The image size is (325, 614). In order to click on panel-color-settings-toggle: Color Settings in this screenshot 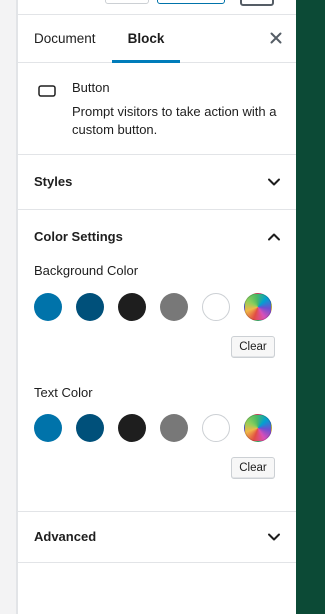, I will do `click(157, 237)`.